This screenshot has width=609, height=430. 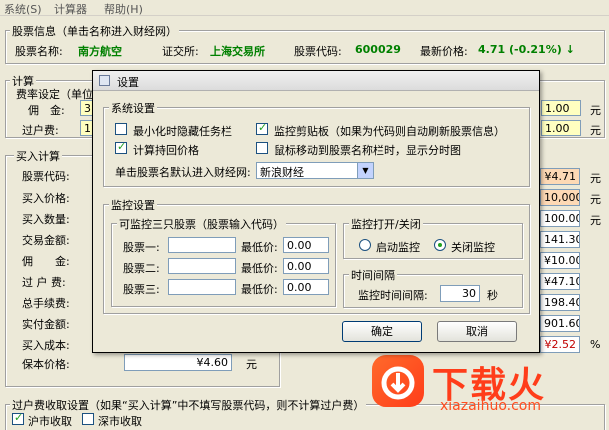 What do you see at coordinates (46, 110) in the screenshot?
I see `commission-label: 佣 金:` at bounding box center [46, 110].